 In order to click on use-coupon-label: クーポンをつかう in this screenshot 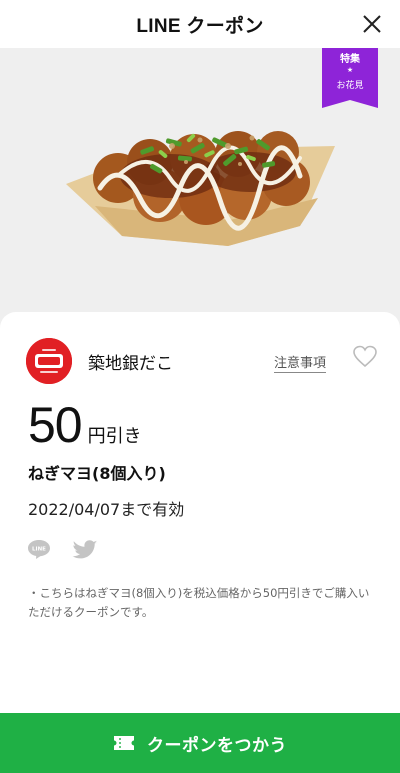, I will do `click(217, 745)`.